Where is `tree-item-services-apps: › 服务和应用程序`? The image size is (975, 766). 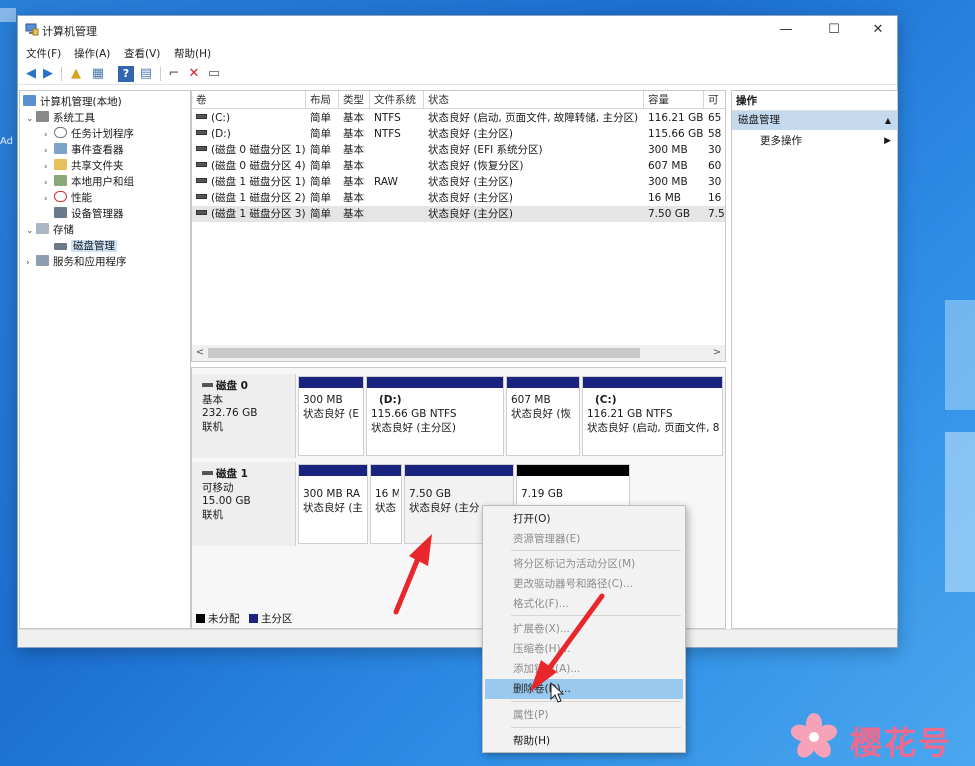
tree-item-services-apps: › 服务和应用程序 is located at coordinates (76, 262).